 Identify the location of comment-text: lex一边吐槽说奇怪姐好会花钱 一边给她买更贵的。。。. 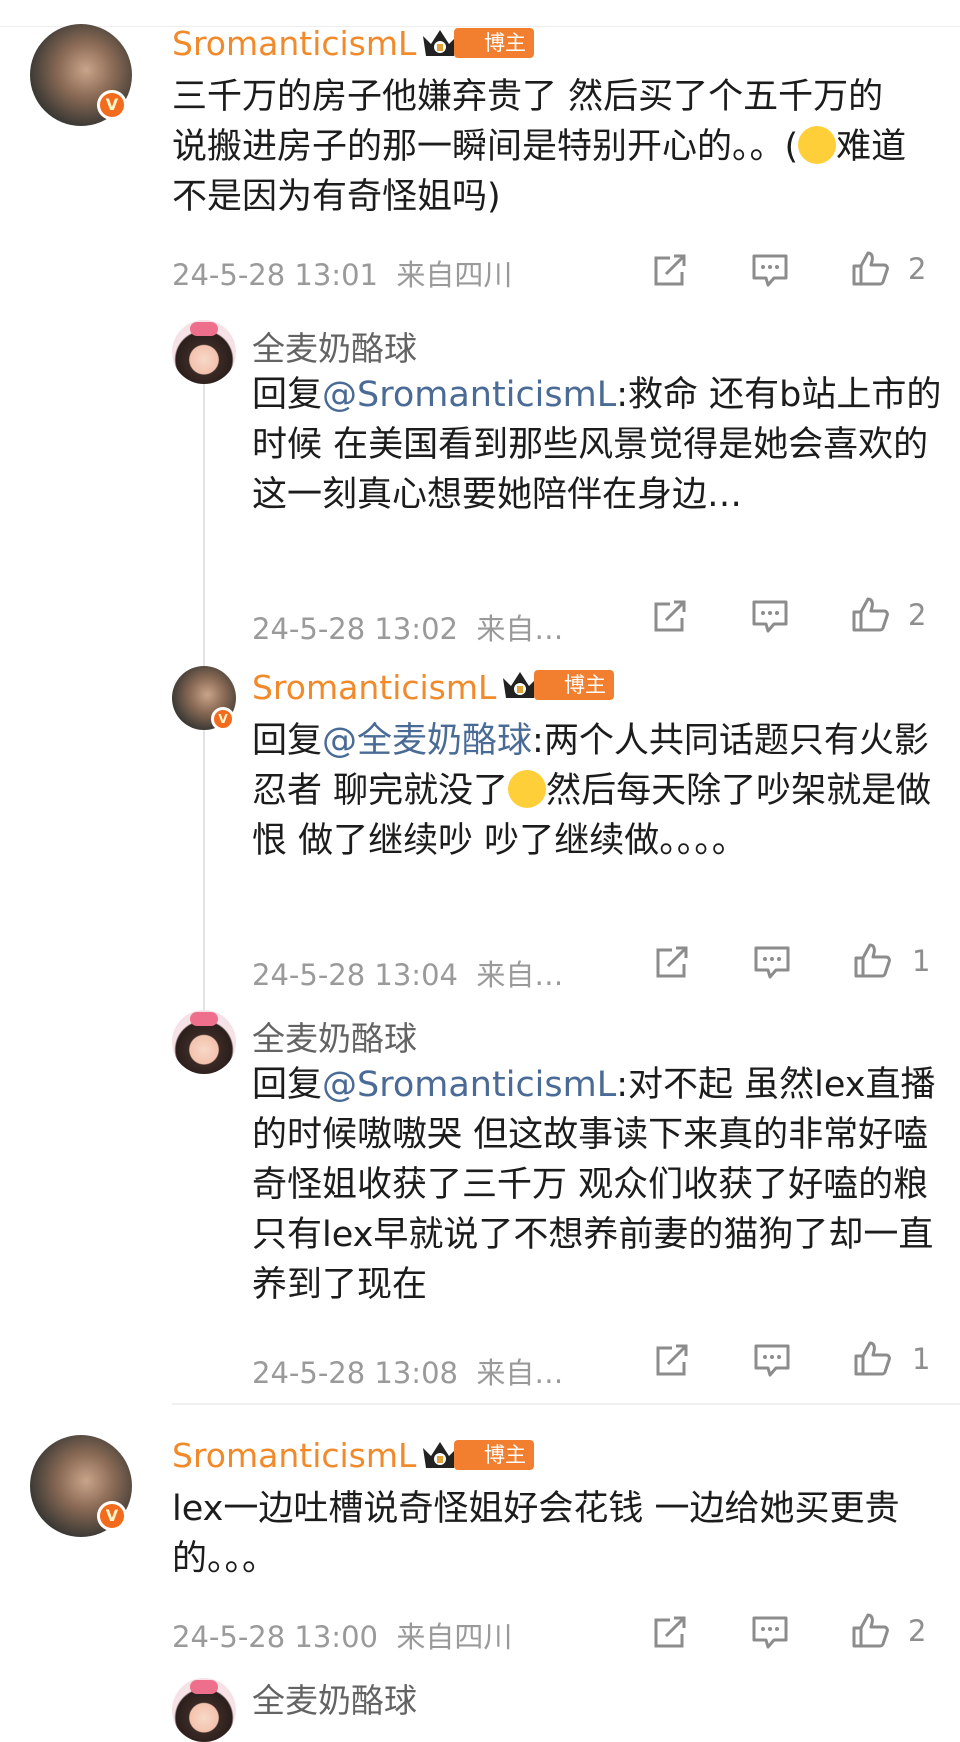
(536, 1534).